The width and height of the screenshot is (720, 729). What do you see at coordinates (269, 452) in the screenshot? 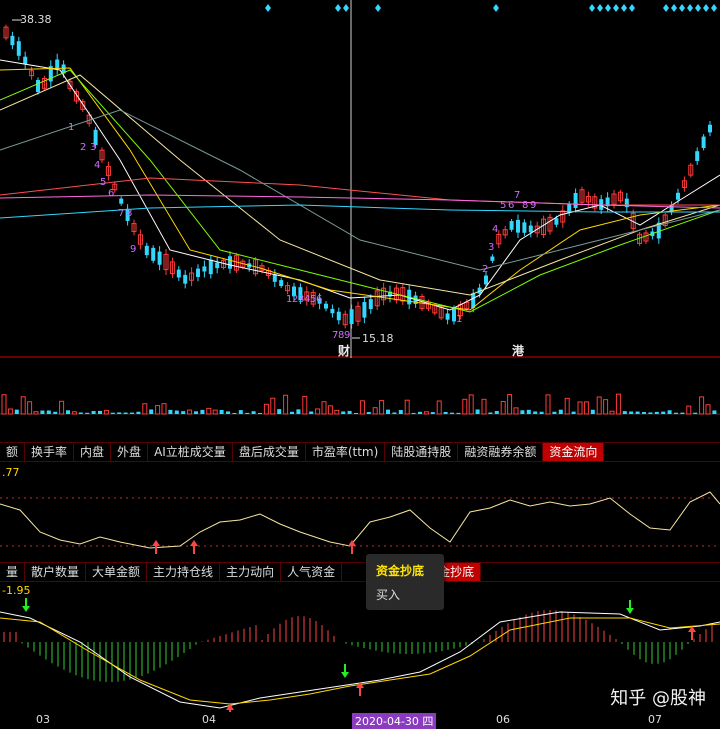
I see `tab-after-hours-volume: 盘后成交量` at bounding box center [269, 452].